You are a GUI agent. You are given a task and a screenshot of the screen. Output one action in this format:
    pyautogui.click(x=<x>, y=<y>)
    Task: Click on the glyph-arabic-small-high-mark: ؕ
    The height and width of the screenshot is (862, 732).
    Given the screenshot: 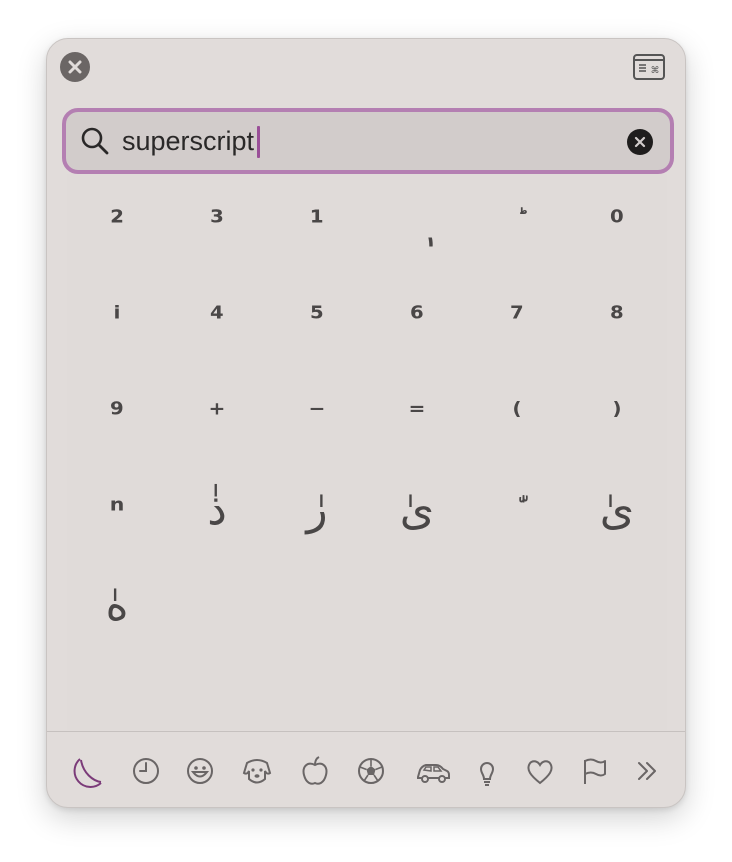 What is the action you would take?
    pyautogui.click(x=517, y=222)
    